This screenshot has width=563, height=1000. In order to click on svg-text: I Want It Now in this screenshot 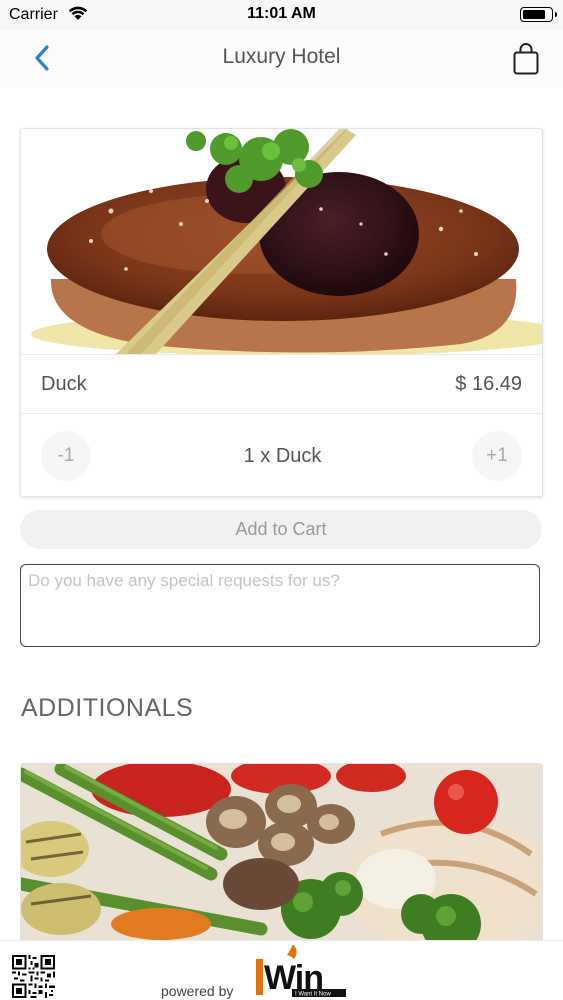, I will do `click(313, 995)`.